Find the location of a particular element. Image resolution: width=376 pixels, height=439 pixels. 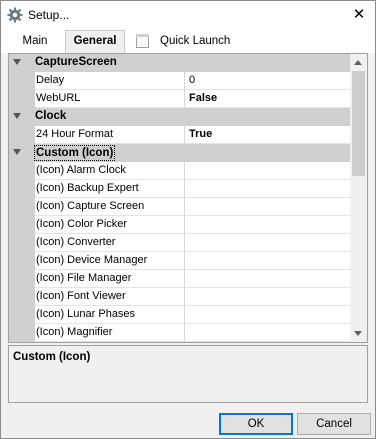

property-name: (Icon) Lunar Phases is located at coordinates (110, 315).